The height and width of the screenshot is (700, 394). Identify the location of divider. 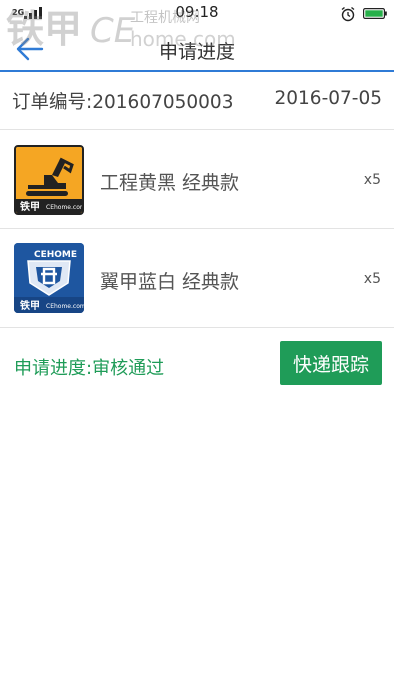
(197, 327).